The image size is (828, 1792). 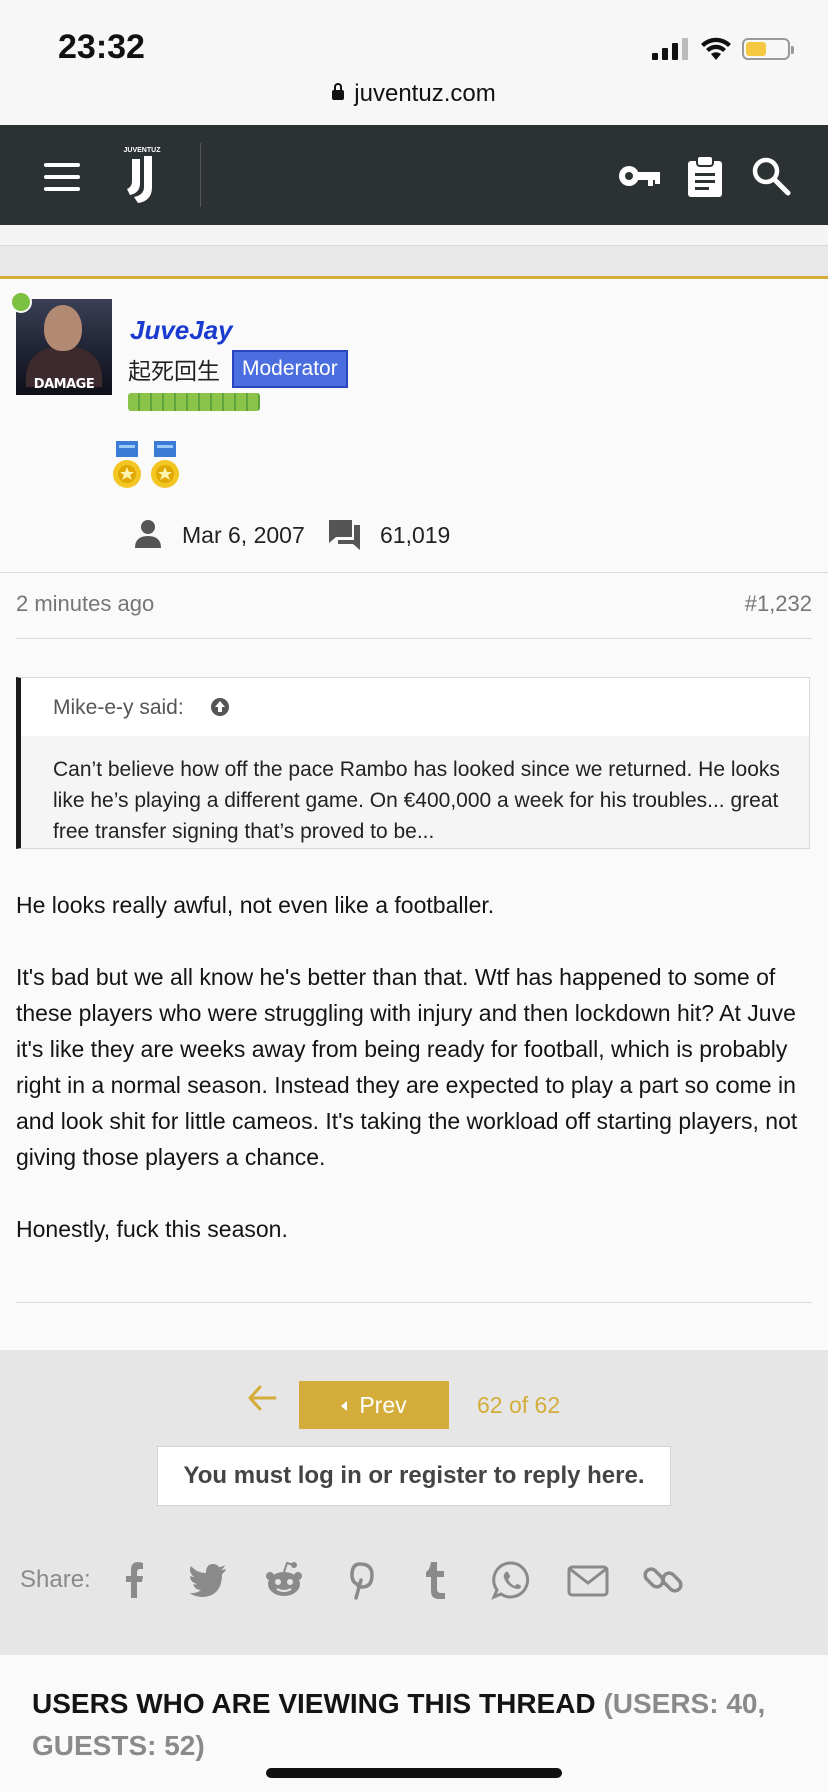 I want to click on moderator-badge: Moderator, so click(x=290, y=369).